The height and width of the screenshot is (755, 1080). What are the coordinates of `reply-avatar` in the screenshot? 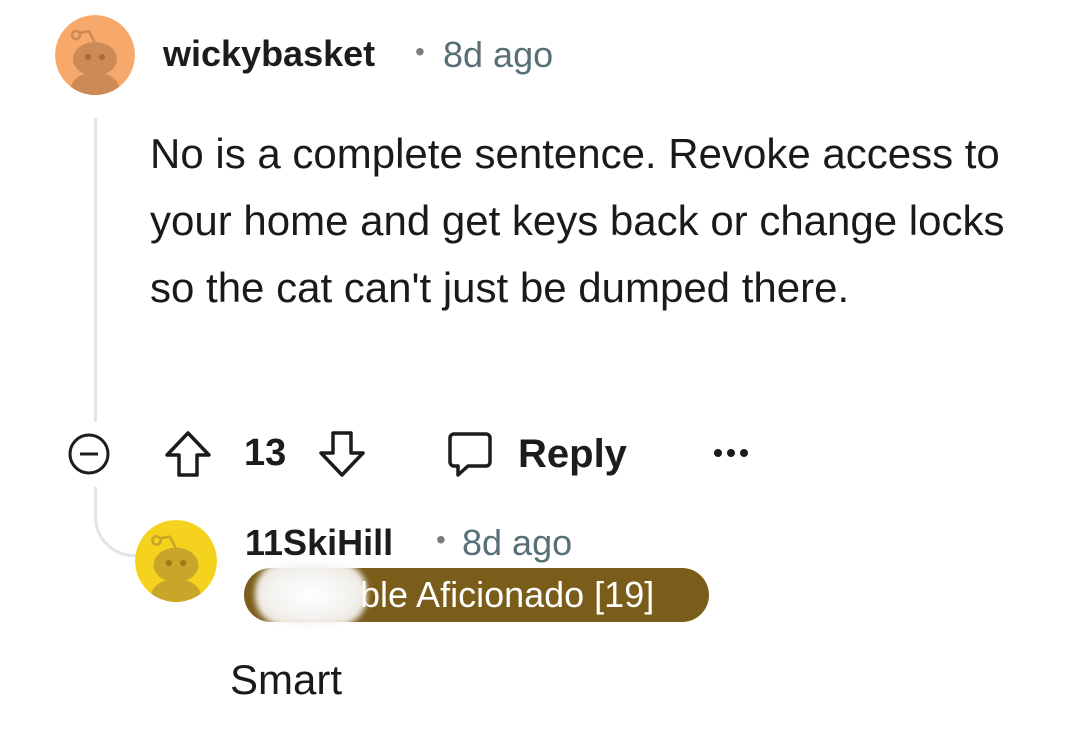 It's located at (176, 561).